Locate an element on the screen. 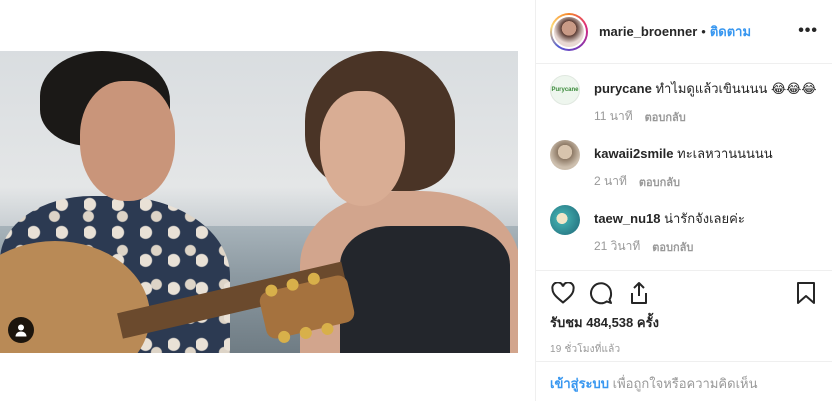 This screenshot has height=401, width=832. user-tag-icon is located at coordinates (21, 330).